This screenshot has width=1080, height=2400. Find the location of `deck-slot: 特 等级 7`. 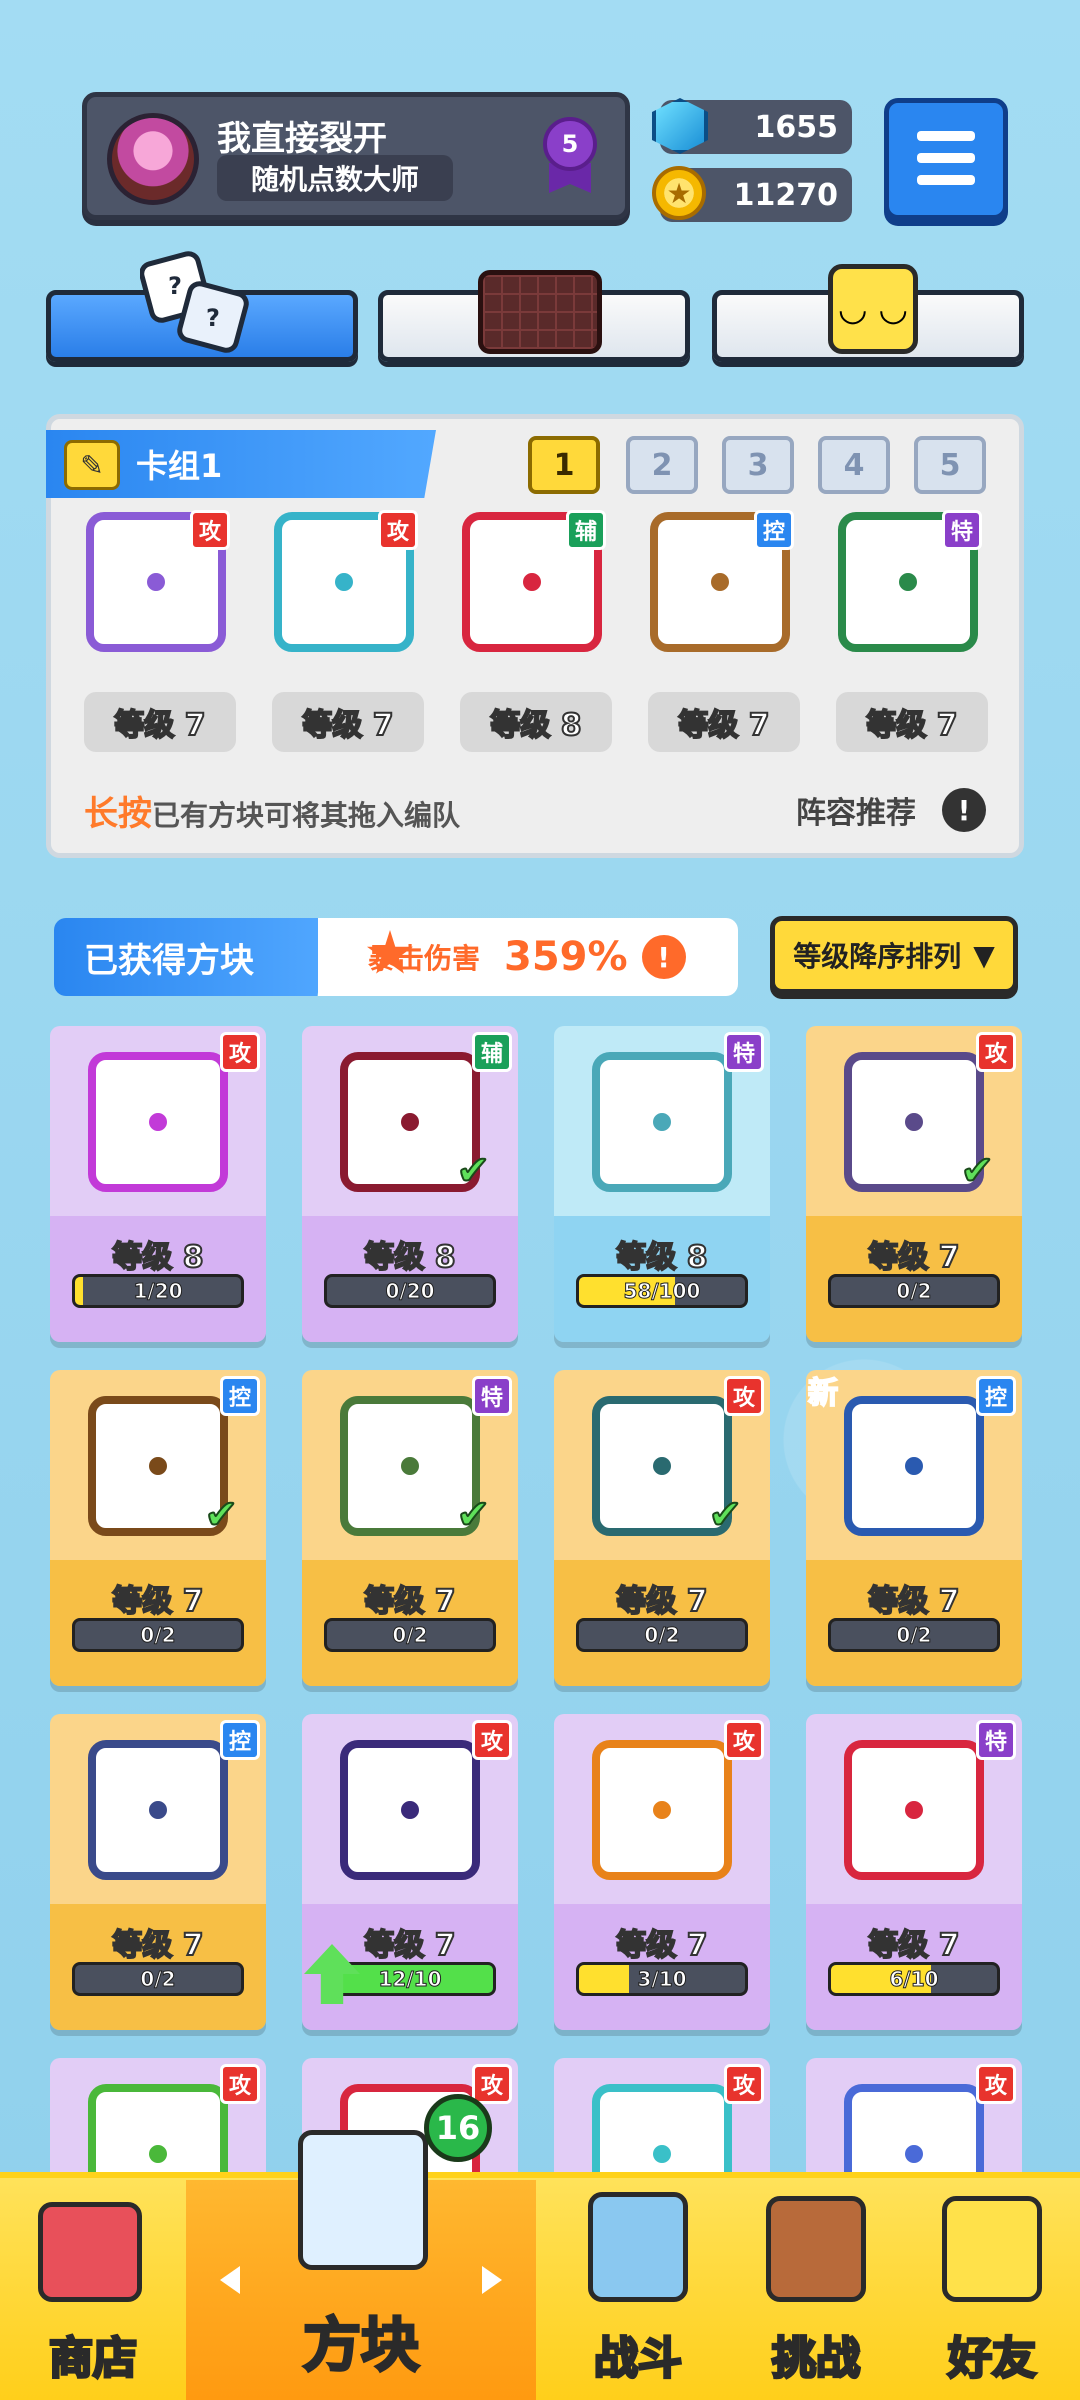

deck-slot: 特 等级 7 is located at coordinates (915, 636).